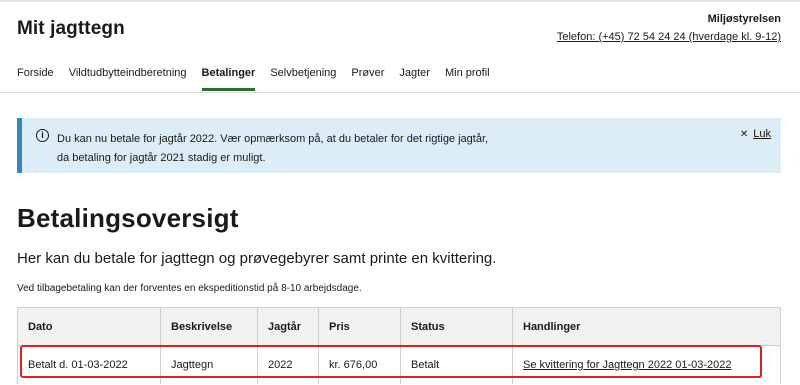  What do you see at coordinates (762, 134) in the screenshot?
I see `close-label: Luk` at bounding box center [762, 134].